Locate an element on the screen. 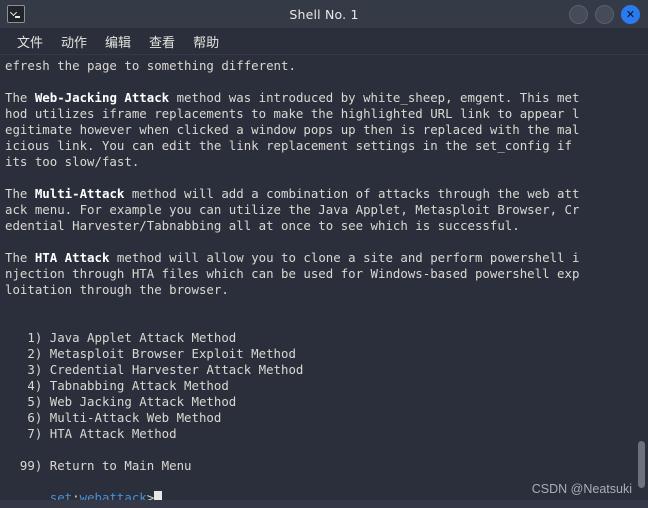 The image size is (648, 508). title-bar: Shell No. 1 ✕ is located at coordinates (324, 14).